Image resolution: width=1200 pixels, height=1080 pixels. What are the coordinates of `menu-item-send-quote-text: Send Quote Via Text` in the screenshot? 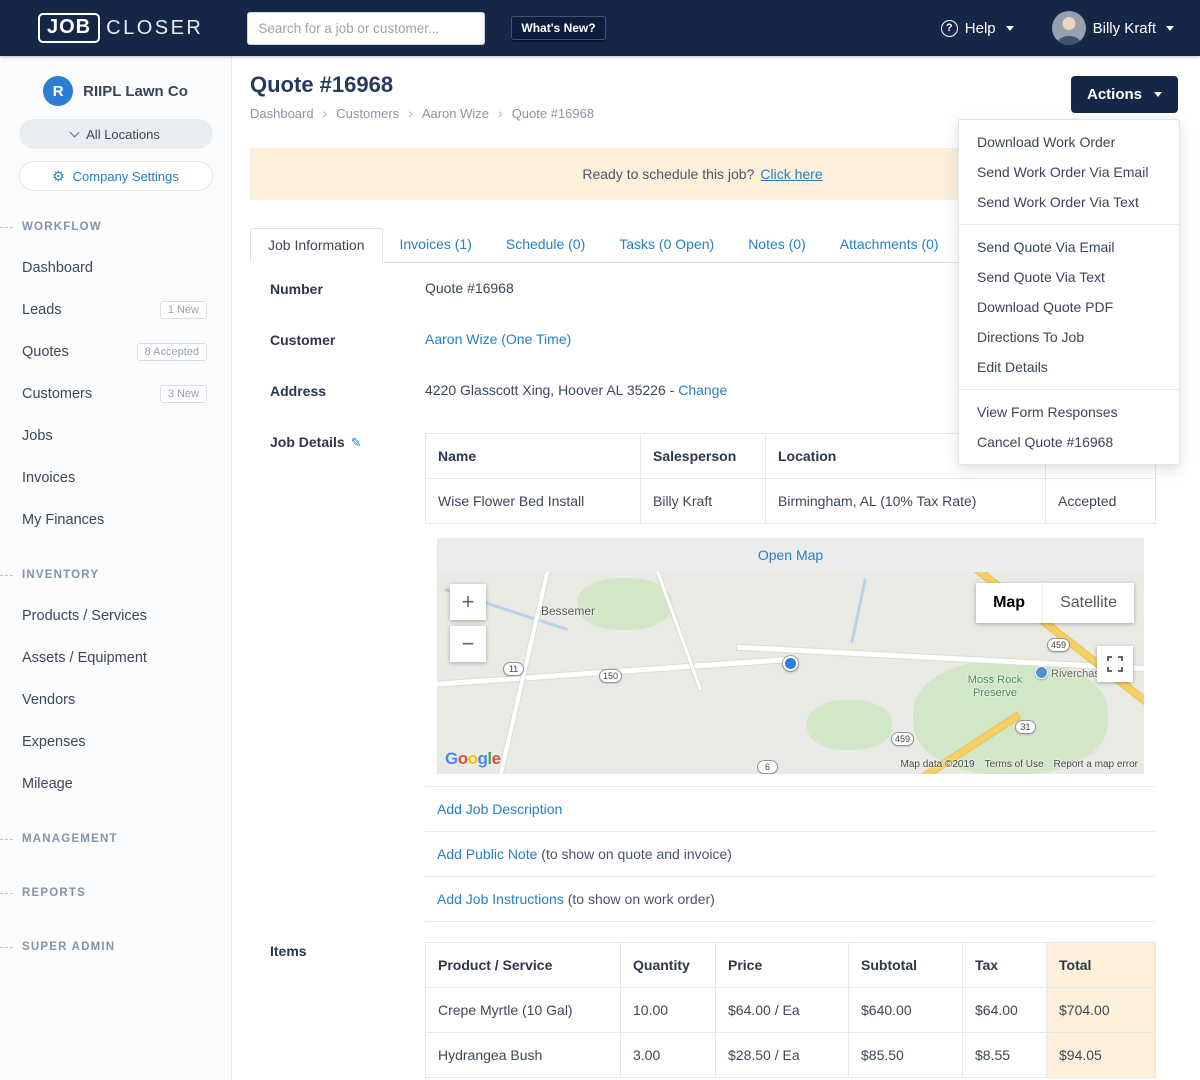 It's located at (1069, 277).